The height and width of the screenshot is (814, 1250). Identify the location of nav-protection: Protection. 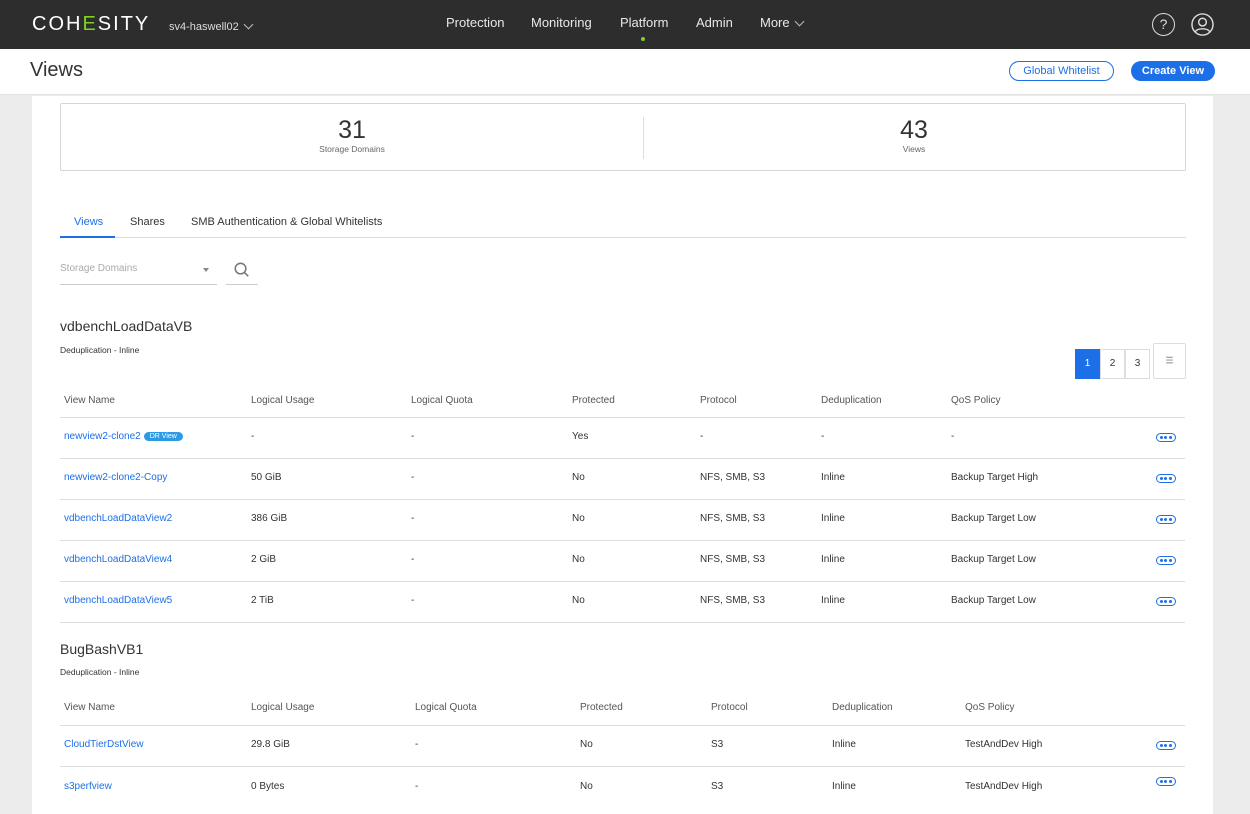
(475, 22).